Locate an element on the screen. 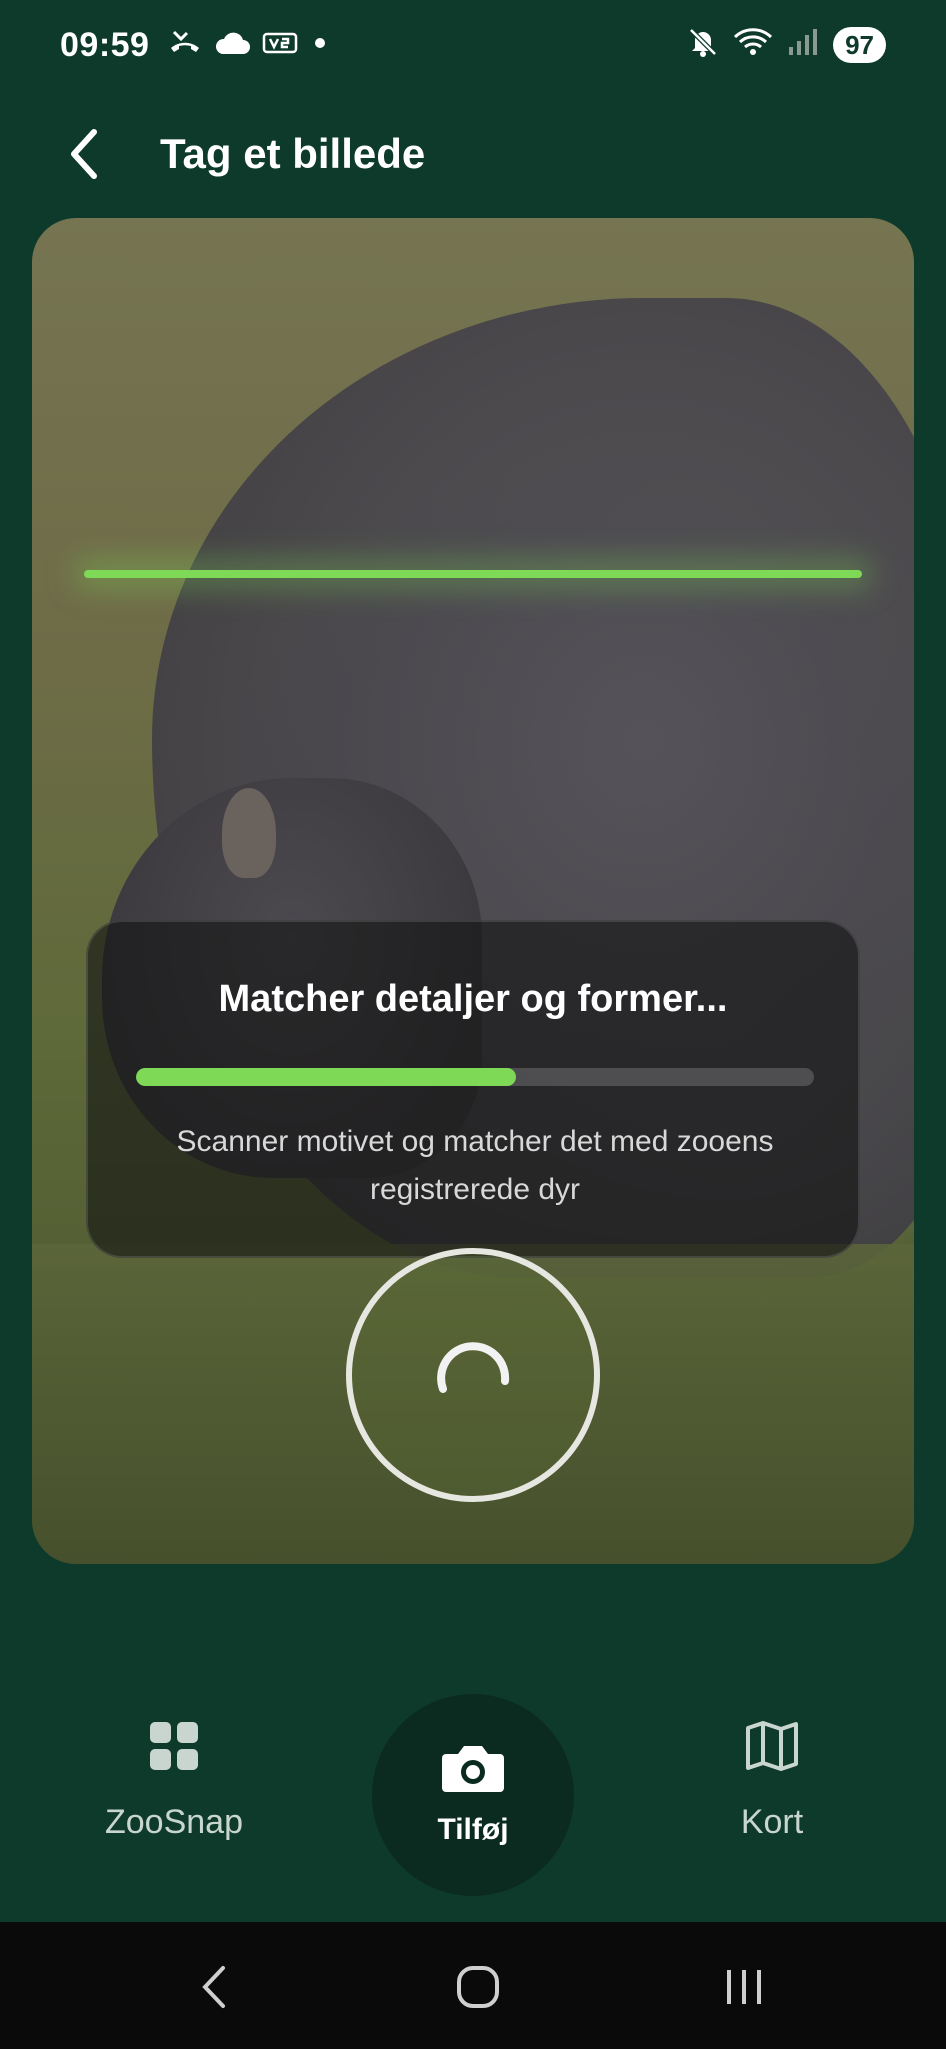 Image resolution: width=946 pixels, height=2049 pixels. app-header: Tag et billede is located at coordinates (473, 155).